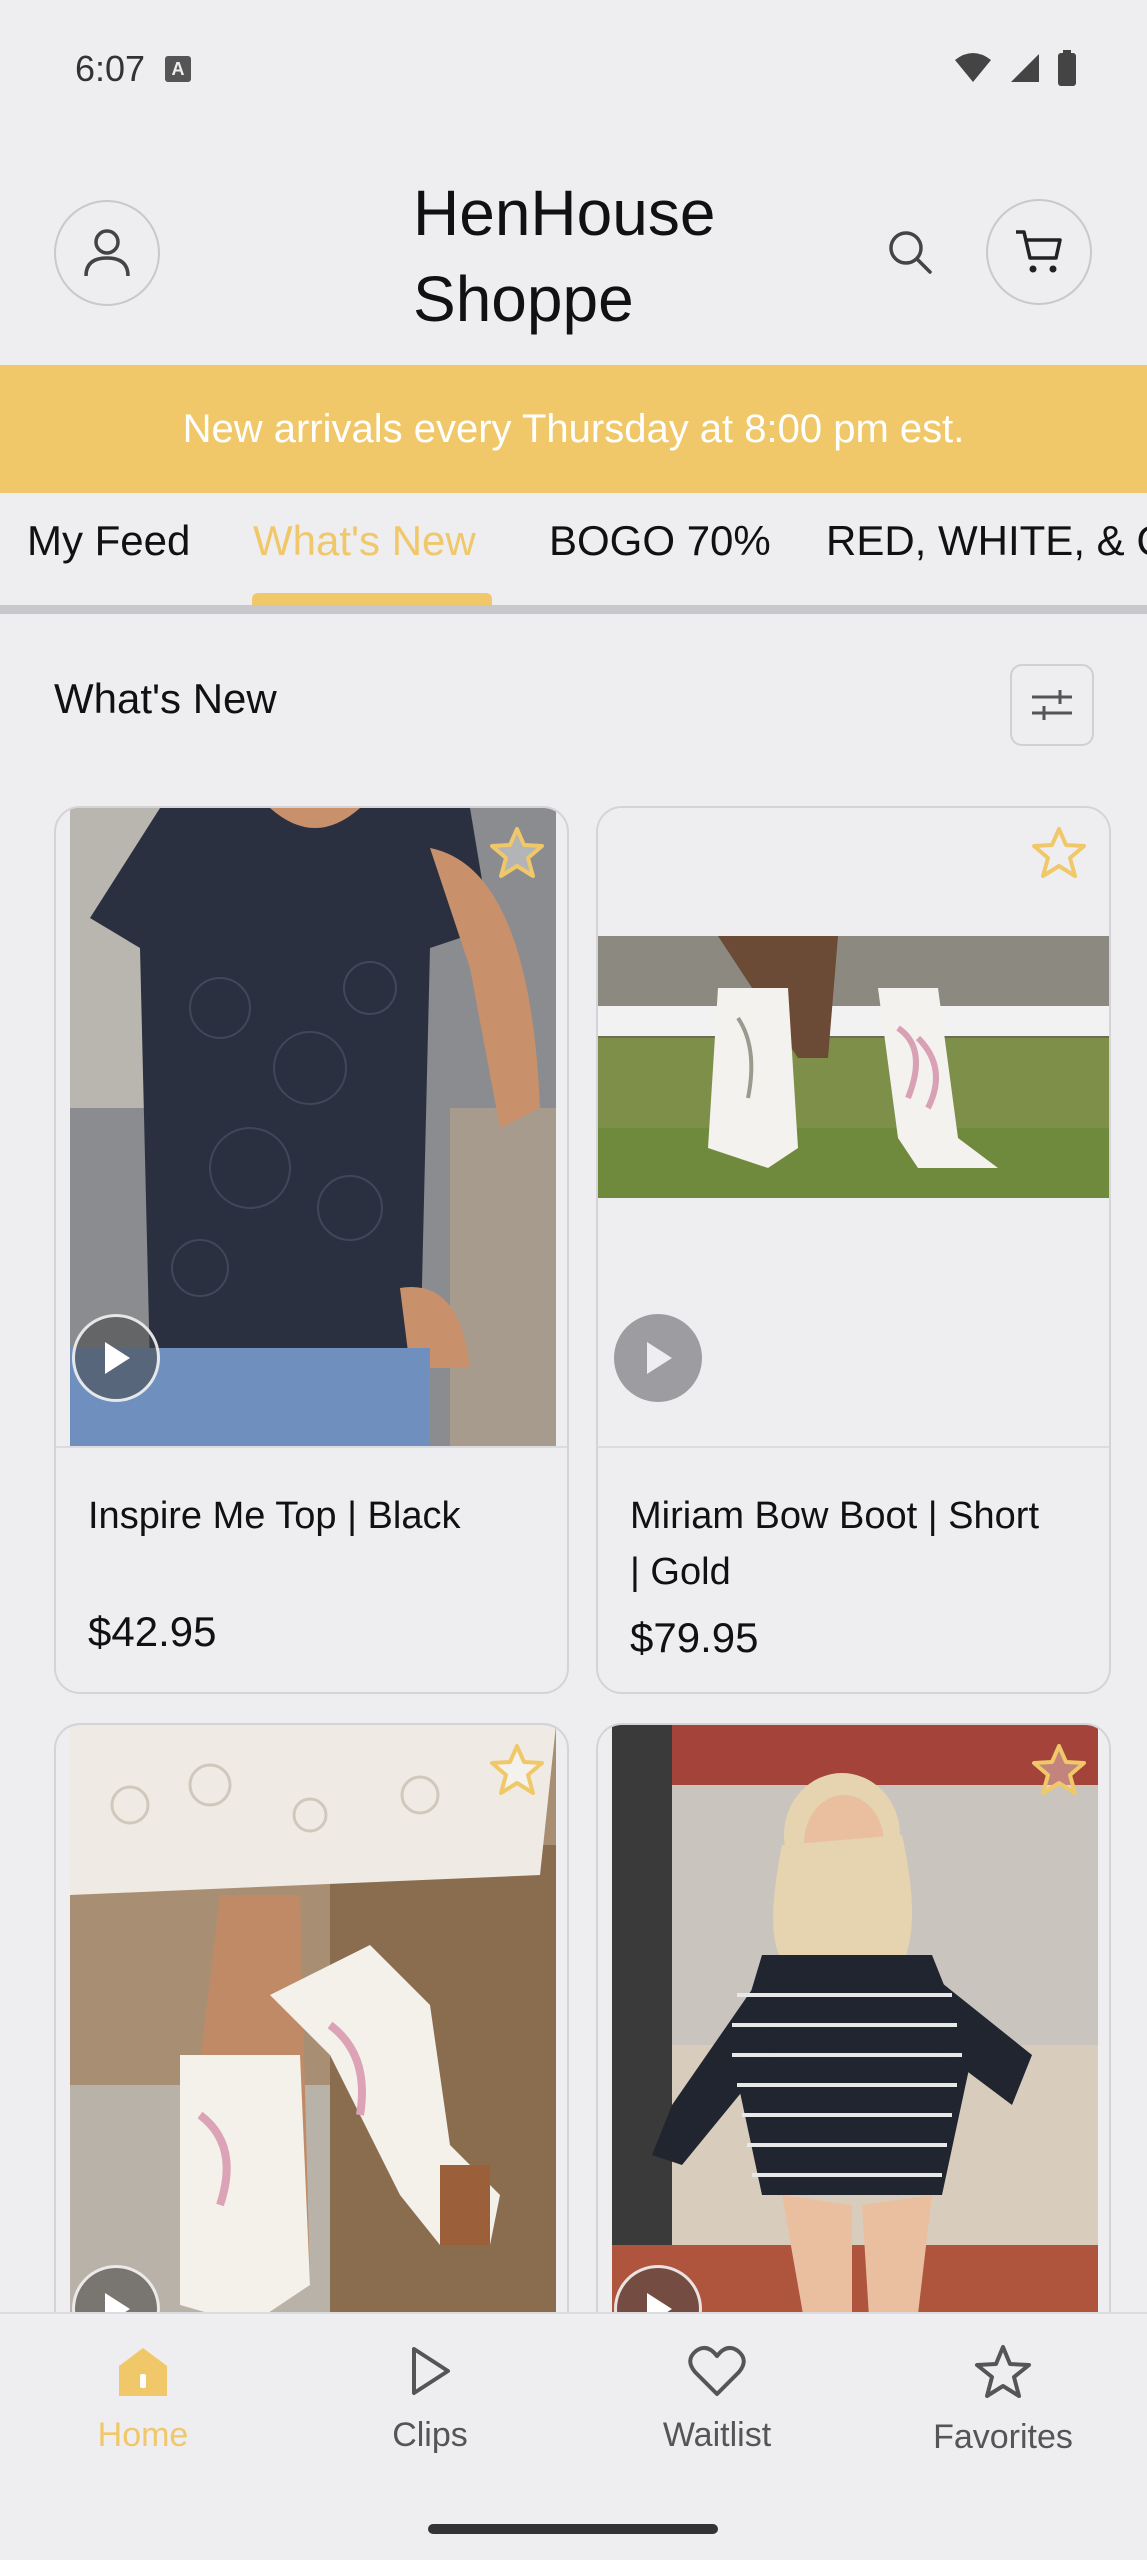  Describe the element at coordinates (152, 1631) in the screenshot. I see `product-price: $42.95` at that location.